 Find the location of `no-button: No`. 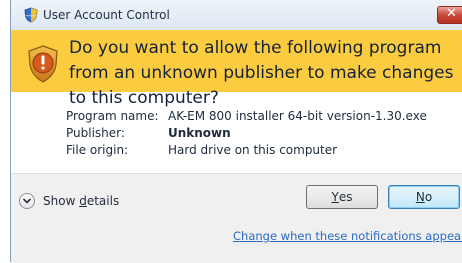

no-button: No is located at coordinates (424, 197).